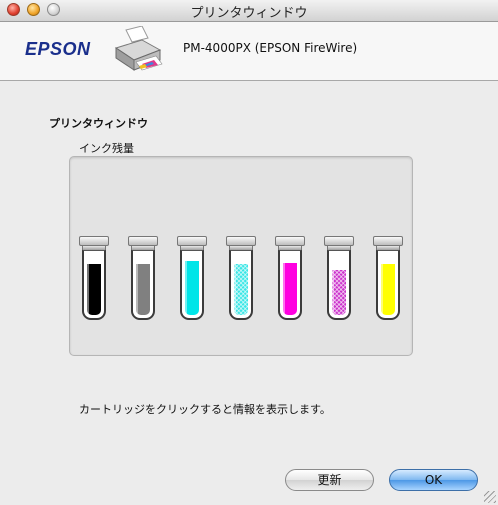  Describe the element at coordinates (290, 289) in the screenshot. I see `ink-level-magenta` at that location.